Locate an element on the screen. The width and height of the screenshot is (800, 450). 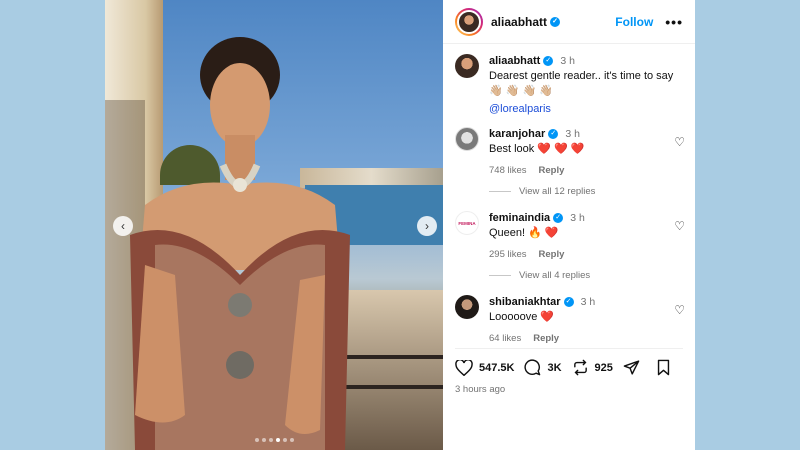
comment-text: Best look ❤️ ❤️ ❤️ is located at coordinates (537, 149).